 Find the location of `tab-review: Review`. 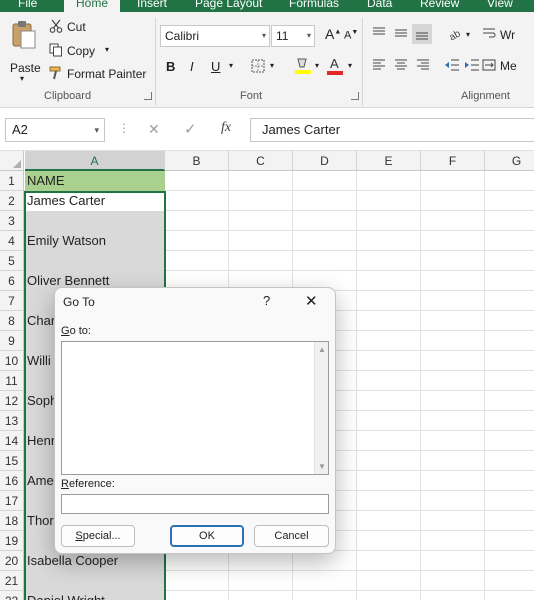

tab-review: Review is located at coordinates (439, 6).